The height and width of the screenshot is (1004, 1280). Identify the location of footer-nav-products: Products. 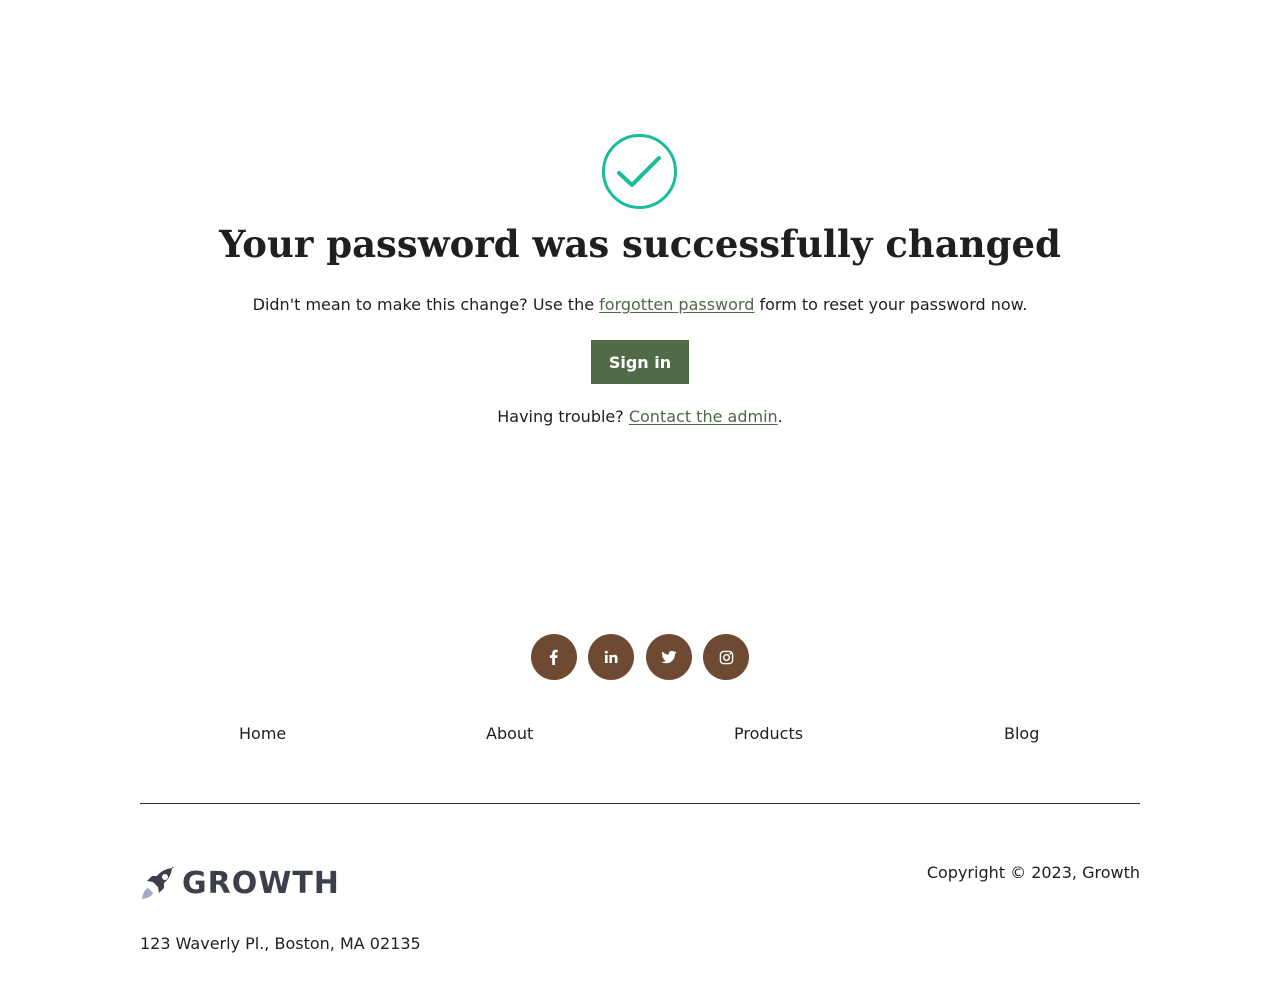
(768, 734).